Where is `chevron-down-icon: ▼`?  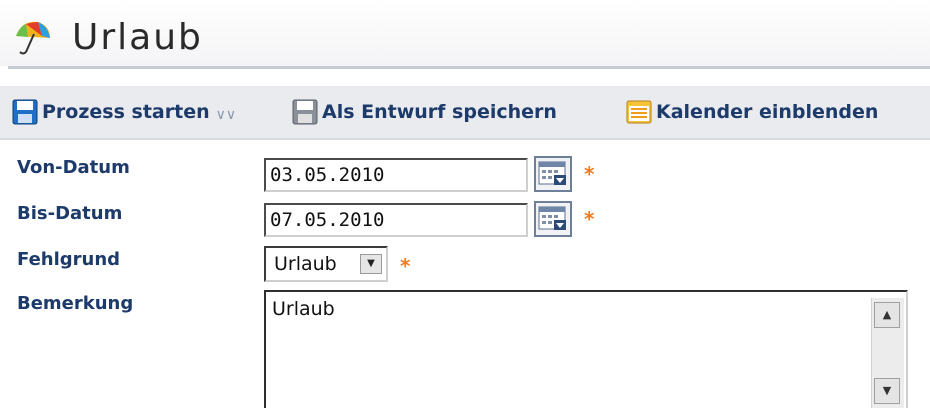 chevron-down-icon: ▼ is located at coordinates (371, 264).